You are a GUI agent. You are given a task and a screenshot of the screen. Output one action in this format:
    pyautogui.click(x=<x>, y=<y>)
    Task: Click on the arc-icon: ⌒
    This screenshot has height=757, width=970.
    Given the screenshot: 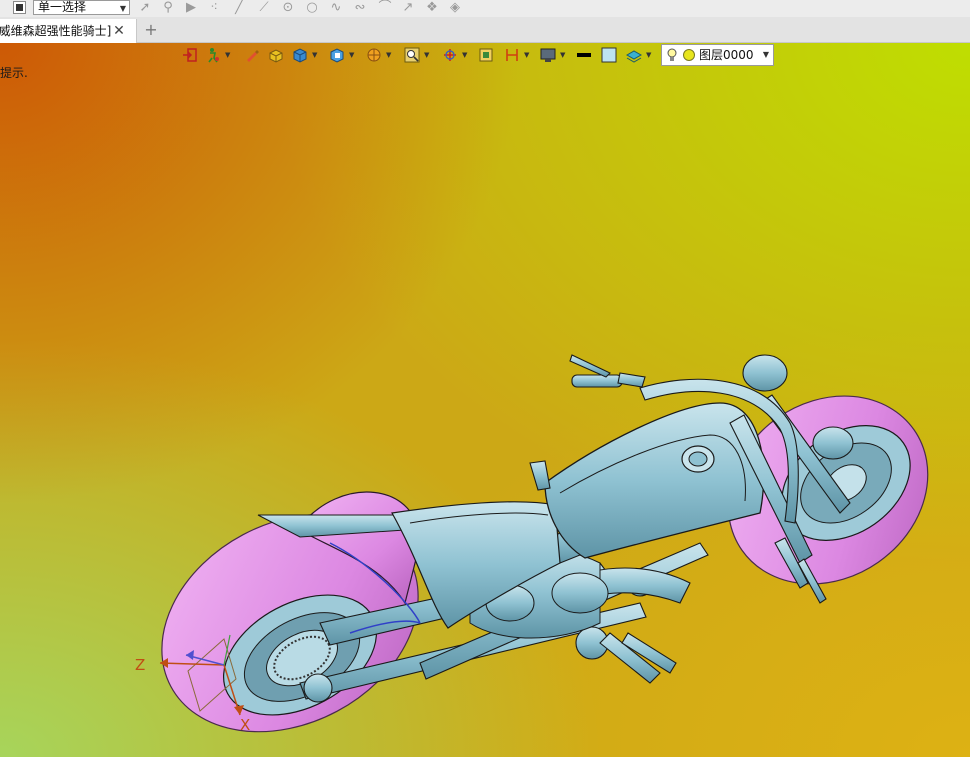 What is the action you would take?
    pyautogui.click(x=385, y=8)
    